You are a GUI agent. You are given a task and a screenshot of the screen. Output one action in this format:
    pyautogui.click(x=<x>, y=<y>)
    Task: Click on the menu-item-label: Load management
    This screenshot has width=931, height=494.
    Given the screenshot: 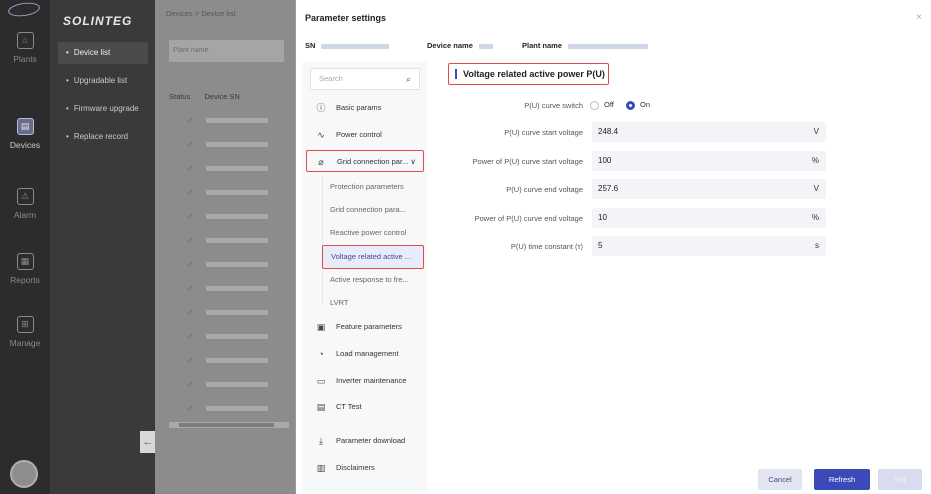 What is the action you would take?
    pyautogui.click(x=367, y=353)
    